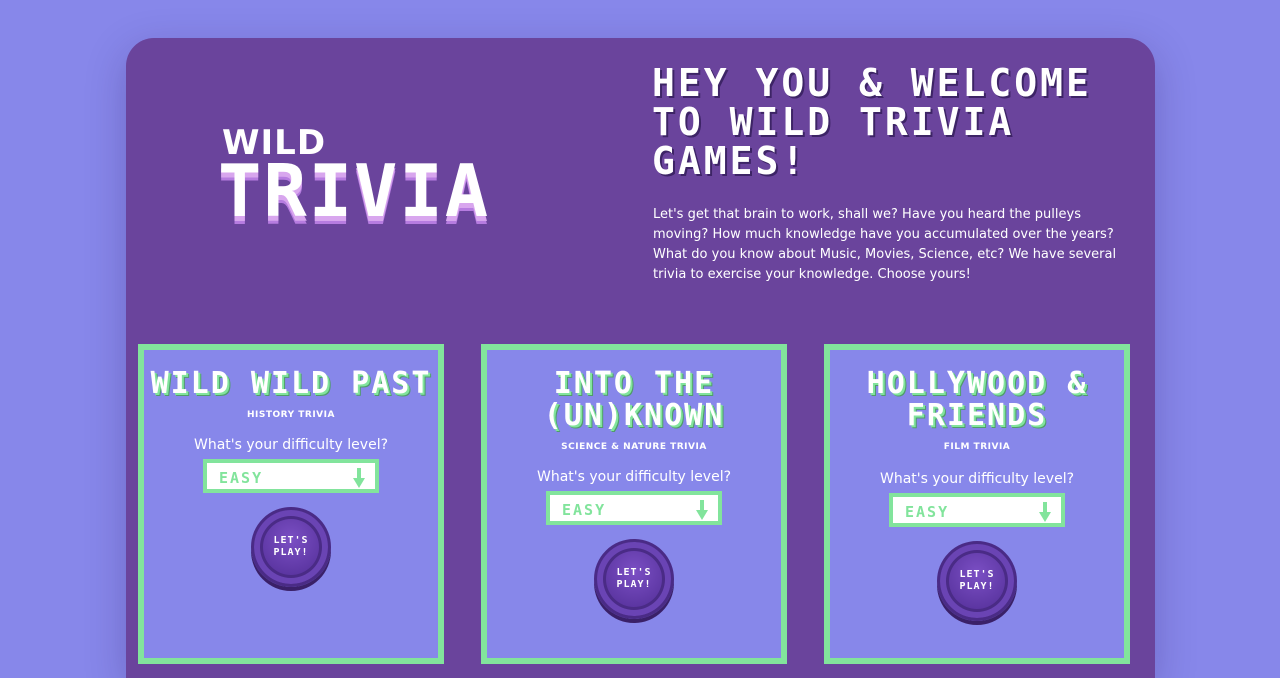  Describe the element at coordinates (977, 399) in the screenshot. I see `card-title: HOLLYWOOD & FRIENDS` at that location.